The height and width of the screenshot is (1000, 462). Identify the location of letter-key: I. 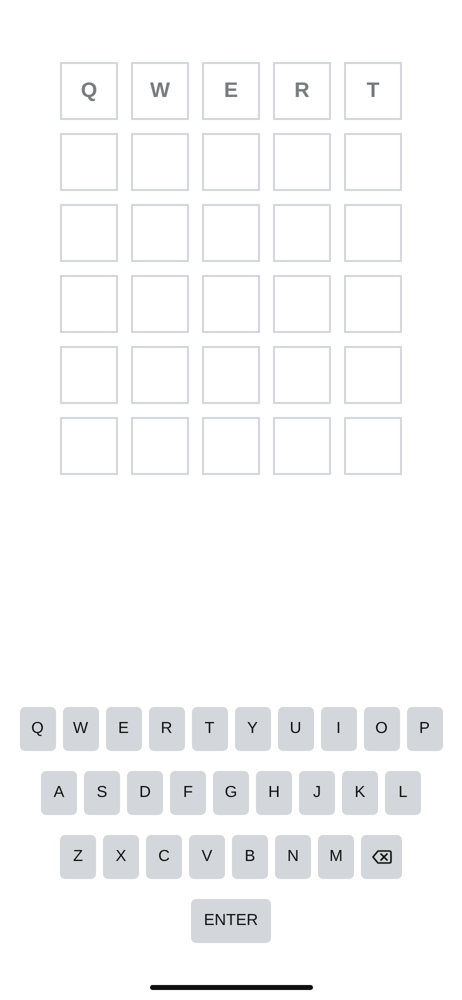
(338, 729).